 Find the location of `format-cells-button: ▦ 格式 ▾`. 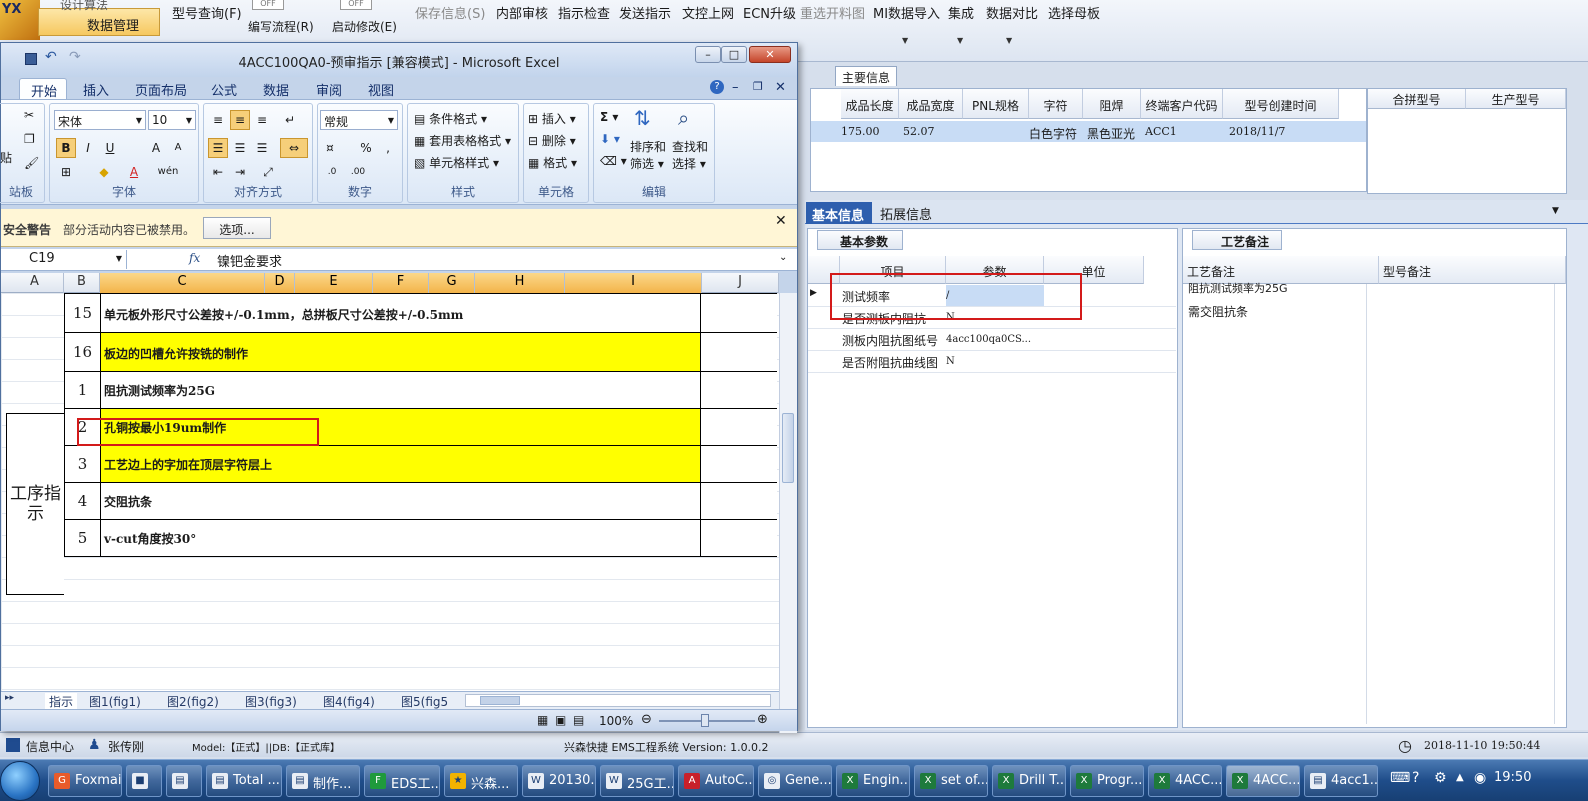

format-cells-button: ▦ 格式 ▾ is located at coordinates (552, 162).